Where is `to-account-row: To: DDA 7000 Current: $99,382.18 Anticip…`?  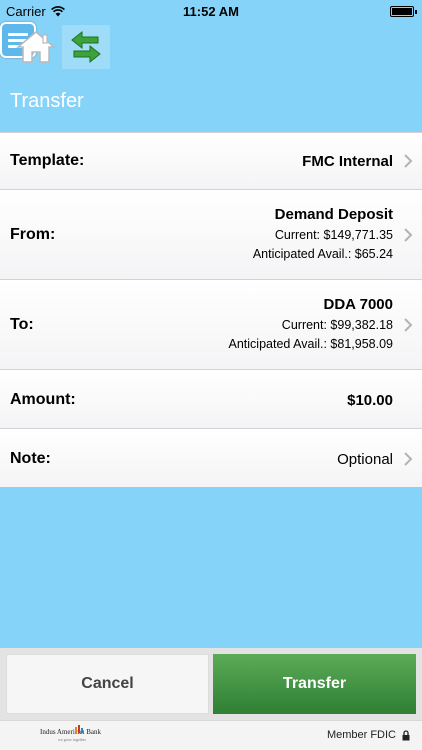
to-account-row: To: DDA 7000 Current: $99,382.18 Anticip… is located at coordinates (211, 325).